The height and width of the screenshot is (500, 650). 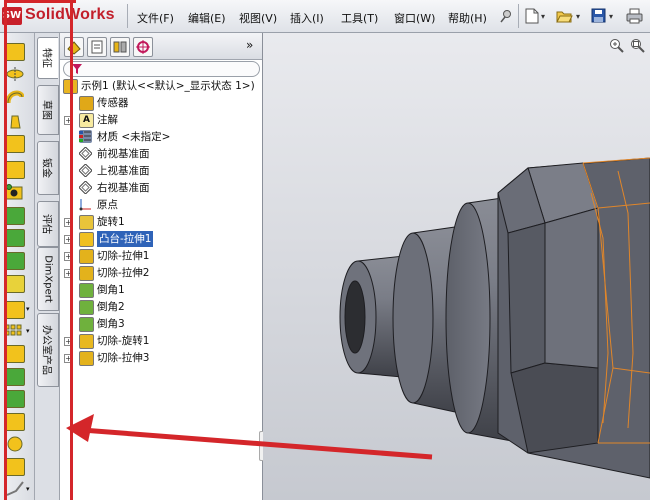 What do you see at coordinates (143, 47) in the screenshot?
I see `dimxpert-manager-icon` at bounding box center [143, 47].